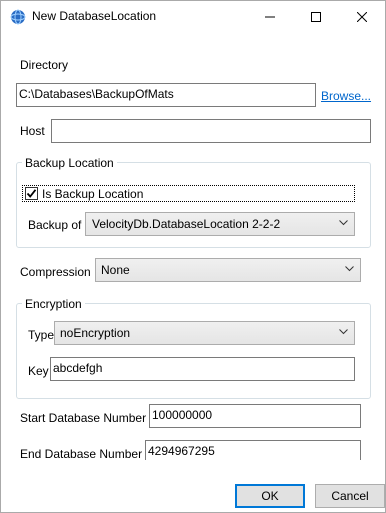  Describe the element at coordinates (81, 454) in the screenshot. I see `end-database-number-label: End Database Number` at that location.